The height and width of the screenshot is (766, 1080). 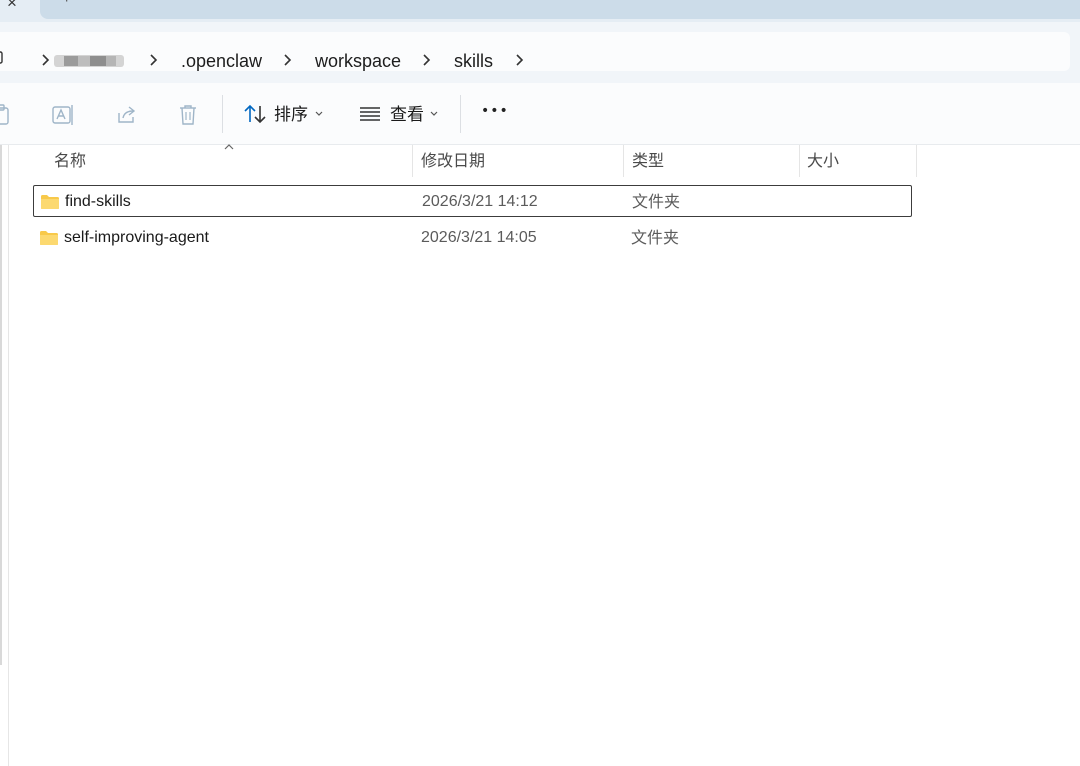 What do you see at coordinates (480, 201) in the screenshot?
I see `file-date-modified: 2026/3/21 14:12` at bounding box center [480, 201].